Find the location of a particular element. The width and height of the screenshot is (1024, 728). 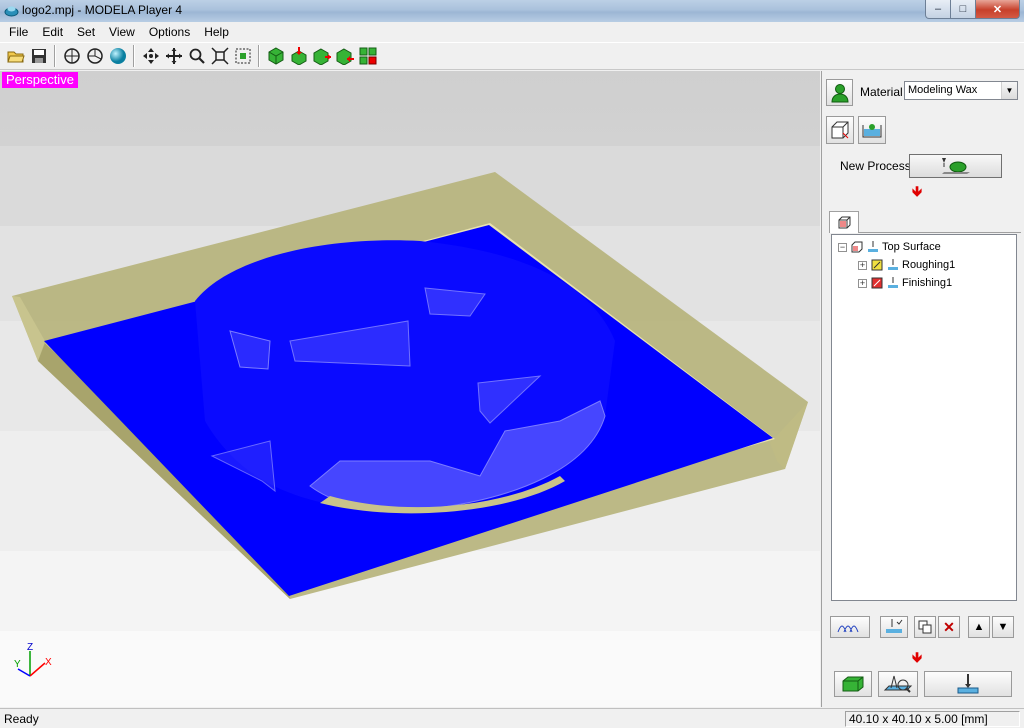

rotate-view-button is located at coordinates (71, 56).